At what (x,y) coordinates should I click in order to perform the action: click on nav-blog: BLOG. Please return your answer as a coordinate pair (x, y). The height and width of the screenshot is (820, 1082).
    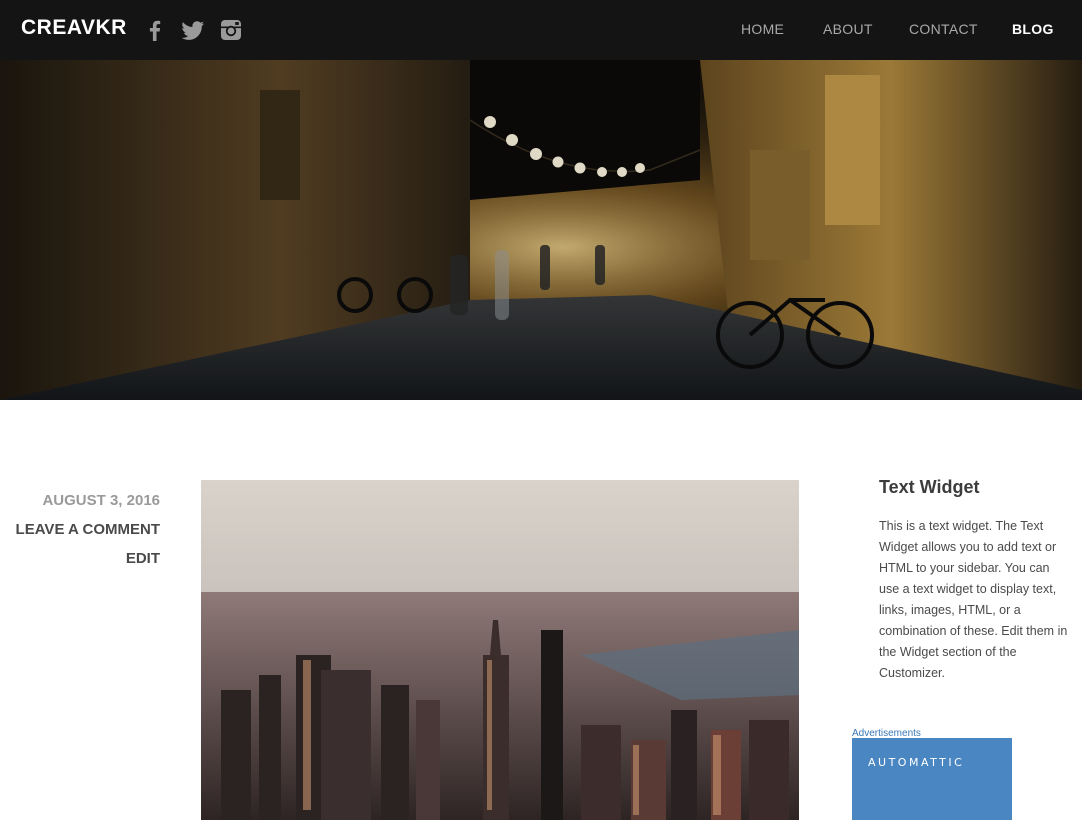
    Looking at the image, I should click on (1033, 29).